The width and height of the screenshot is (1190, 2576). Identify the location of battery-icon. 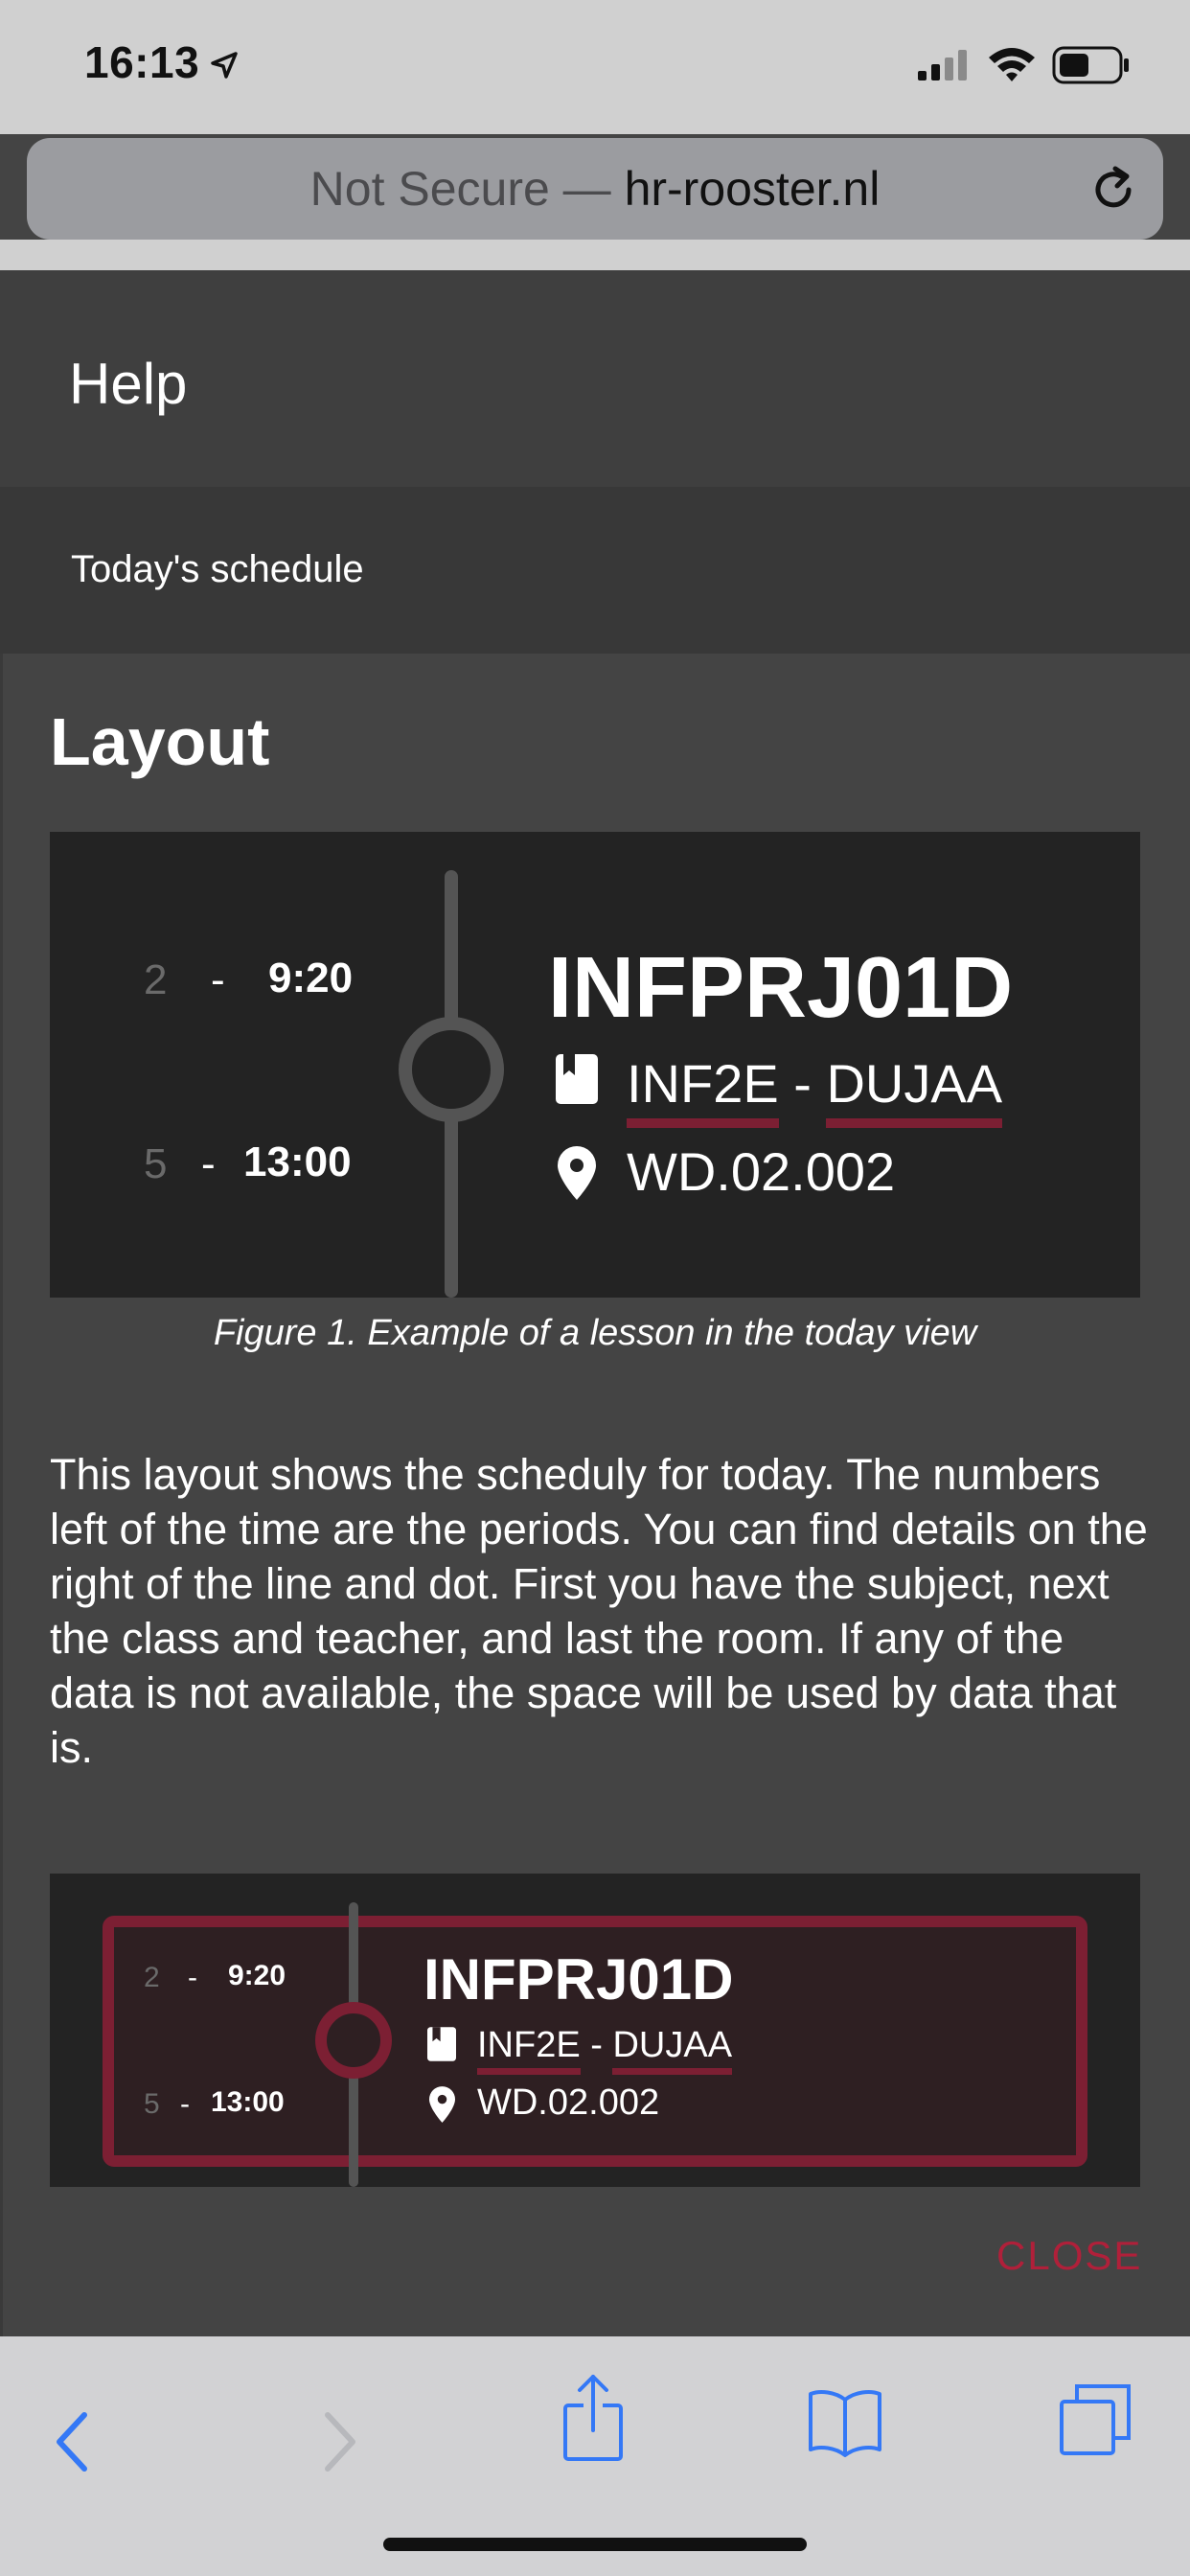
(1091, 65).